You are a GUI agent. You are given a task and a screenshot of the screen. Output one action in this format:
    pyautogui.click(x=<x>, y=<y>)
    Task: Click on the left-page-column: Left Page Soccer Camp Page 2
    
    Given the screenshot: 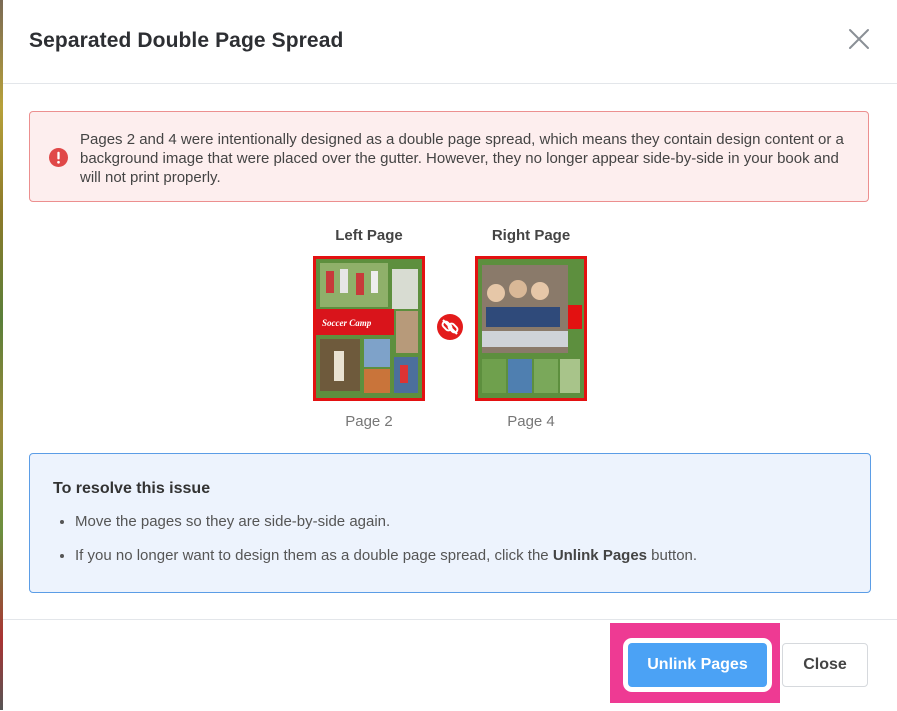 What is the action you would take?
    pyautogui.click(x=369, y=328)
    